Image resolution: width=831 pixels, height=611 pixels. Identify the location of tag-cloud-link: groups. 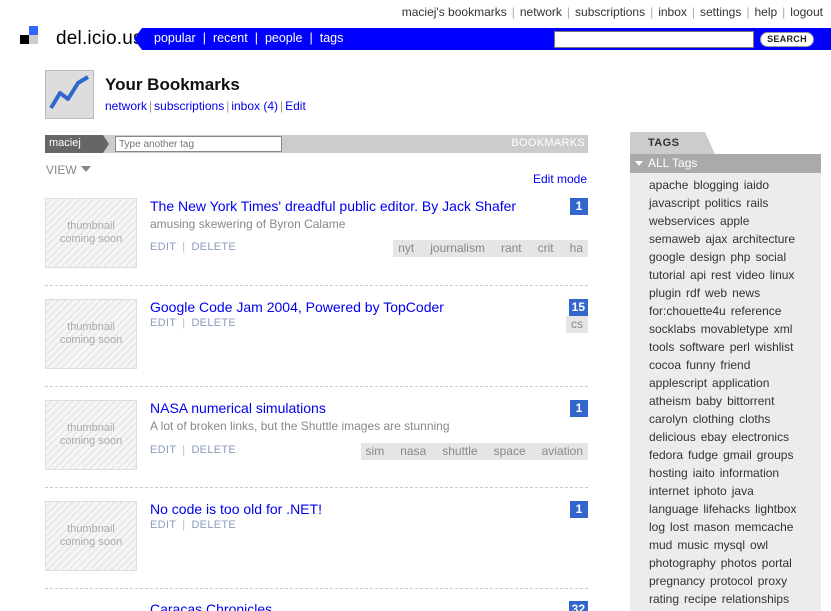
(775, 455).